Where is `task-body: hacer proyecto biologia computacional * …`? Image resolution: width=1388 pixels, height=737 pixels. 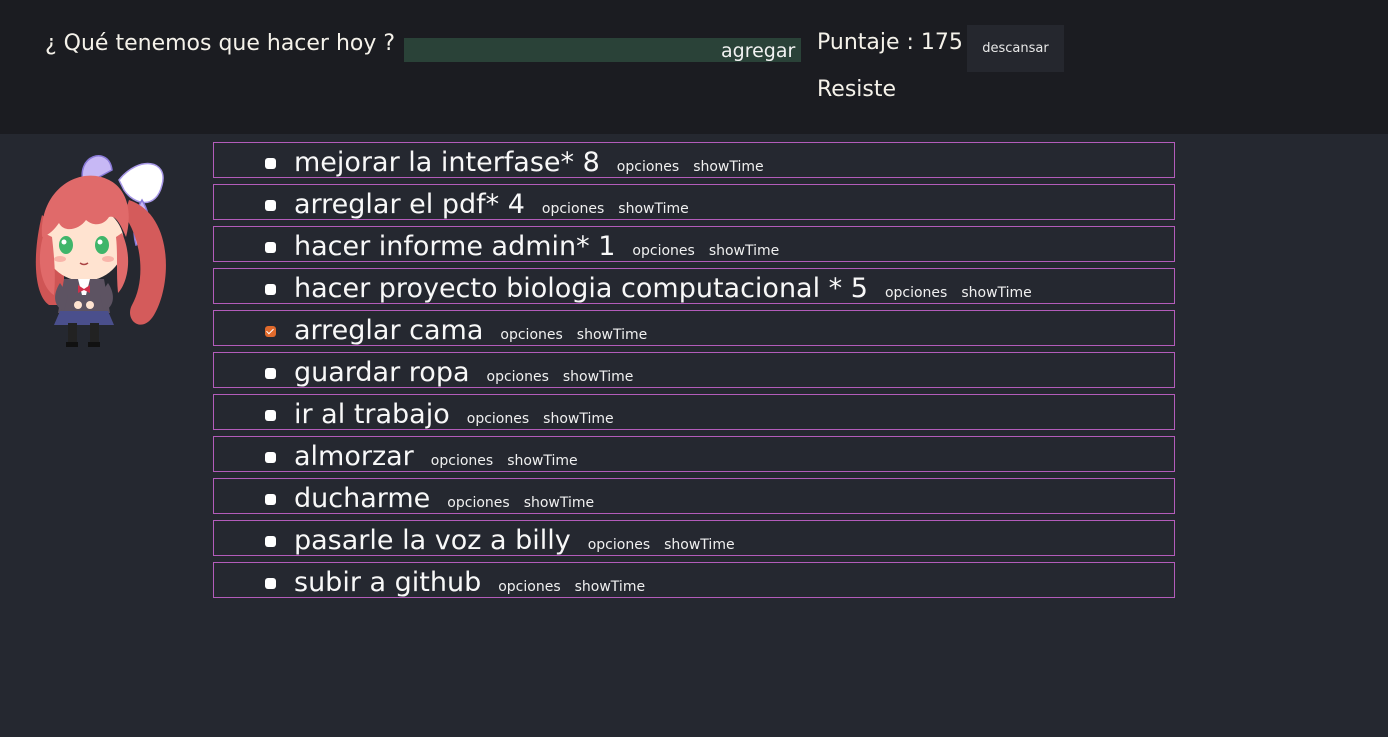 task-body: hacer proyecto biologia computacional * … is located at coordinates (663, 288).